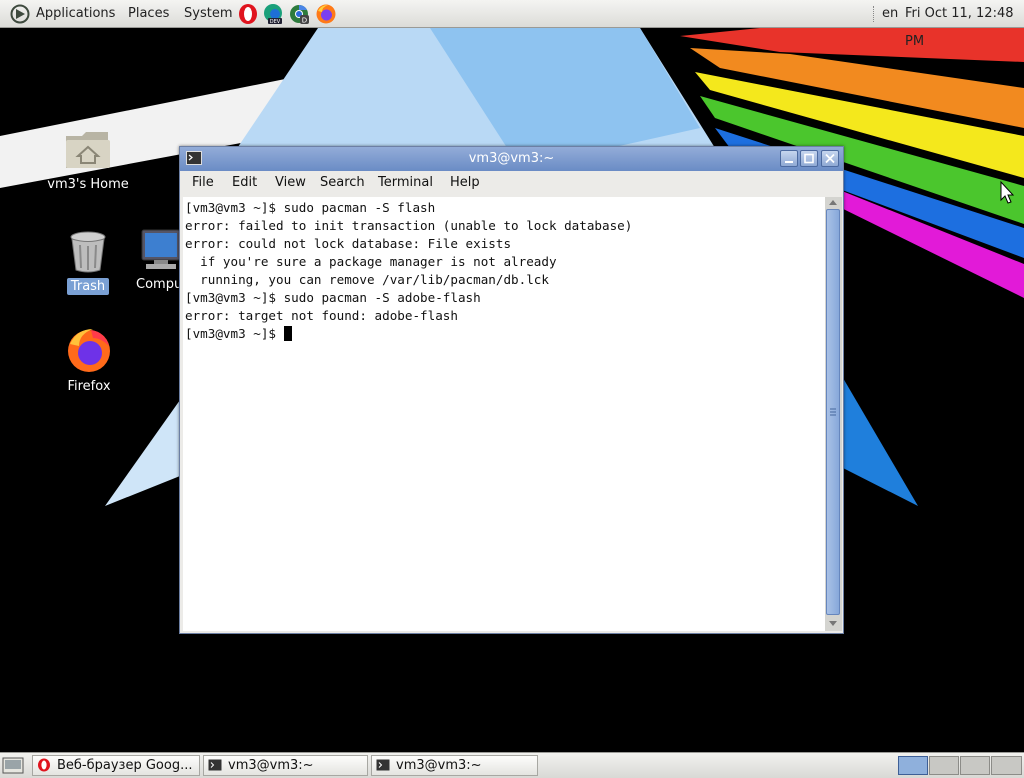  Describe the element at coordinates (13, 765) in the screenshot. I see `show-desktop-icon` at that location.